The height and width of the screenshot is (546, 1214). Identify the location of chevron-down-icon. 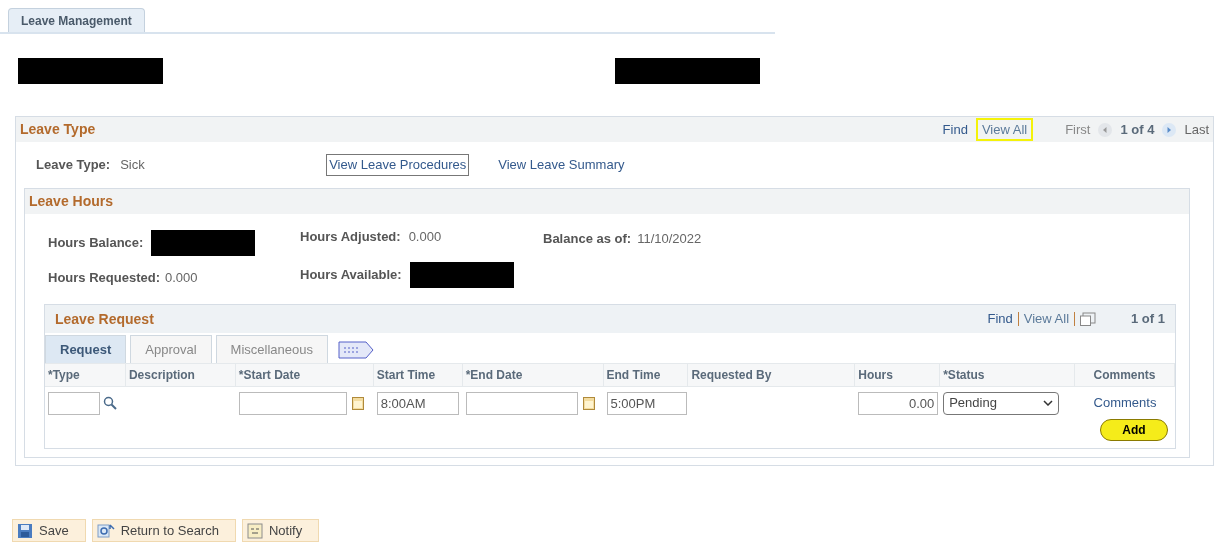
(1048, 403).